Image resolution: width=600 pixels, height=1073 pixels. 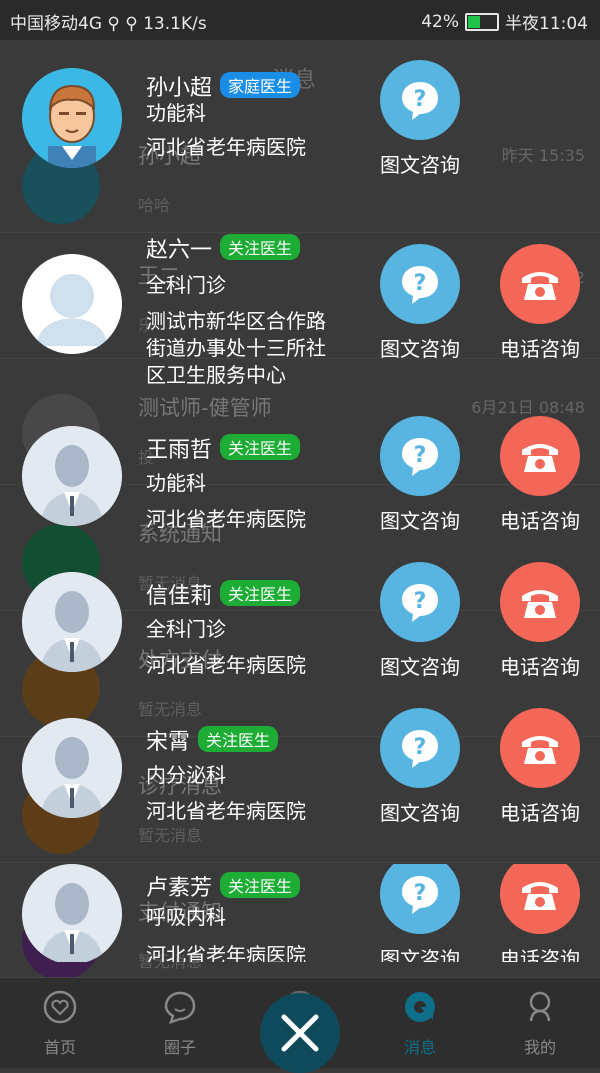 I want to click on doctor-name: 信佳莉, so click(x=179, y=596).